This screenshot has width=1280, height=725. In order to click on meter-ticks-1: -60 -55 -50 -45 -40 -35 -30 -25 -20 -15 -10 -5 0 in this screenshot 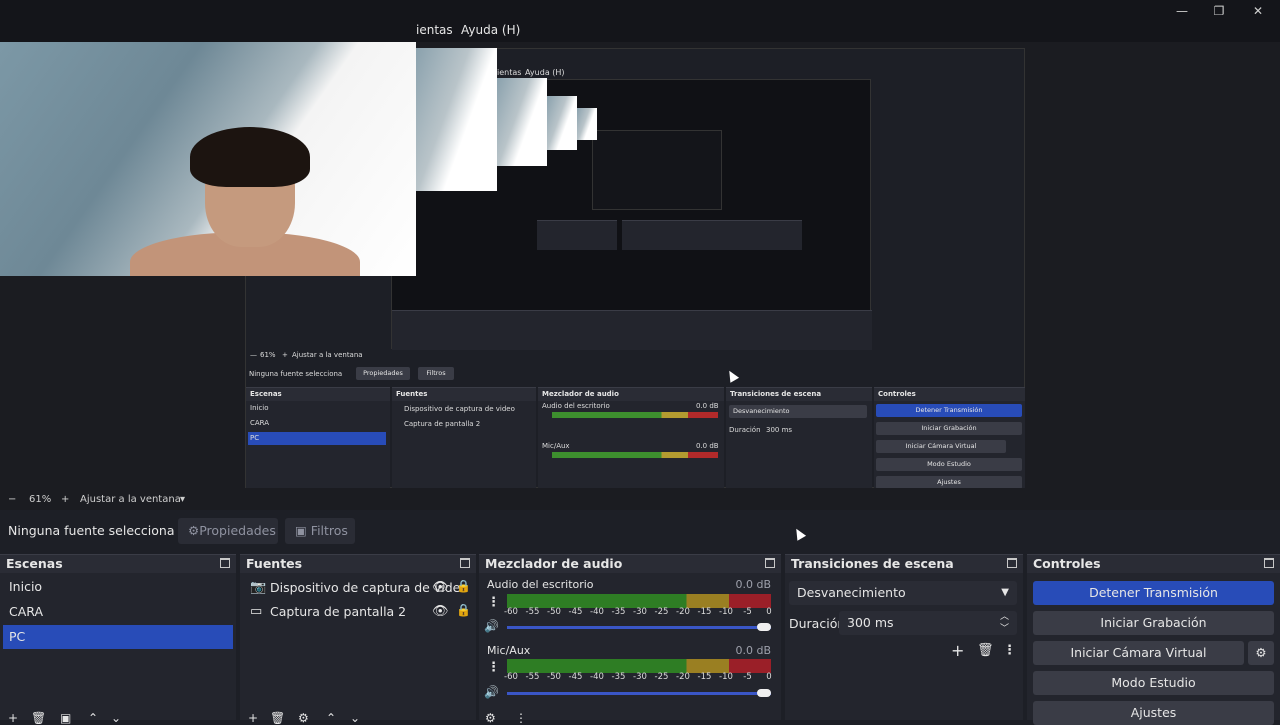, I will do `click(639, 613)`.